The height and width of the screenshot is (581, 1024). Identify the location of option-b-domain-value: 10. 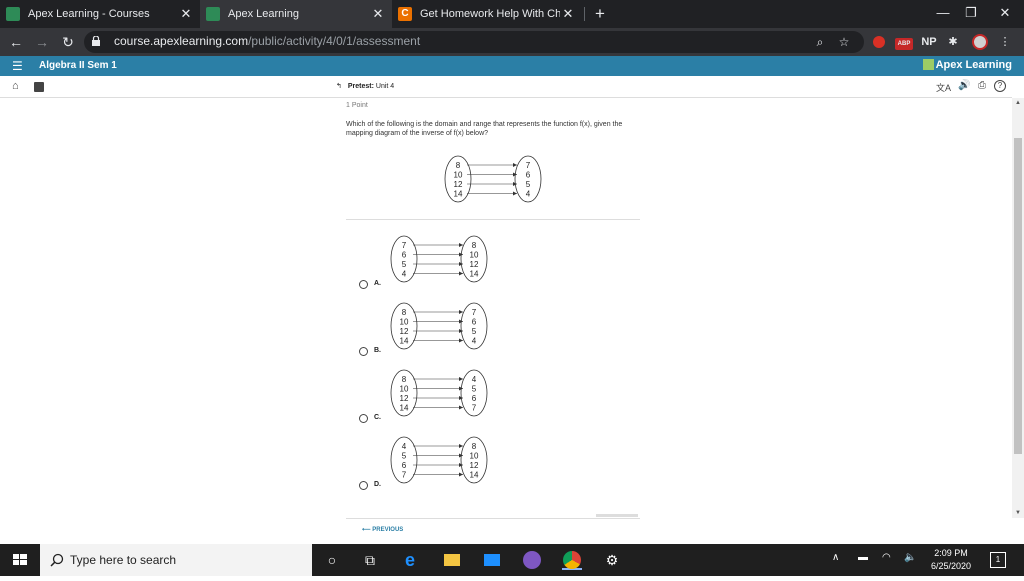
(404, 322).